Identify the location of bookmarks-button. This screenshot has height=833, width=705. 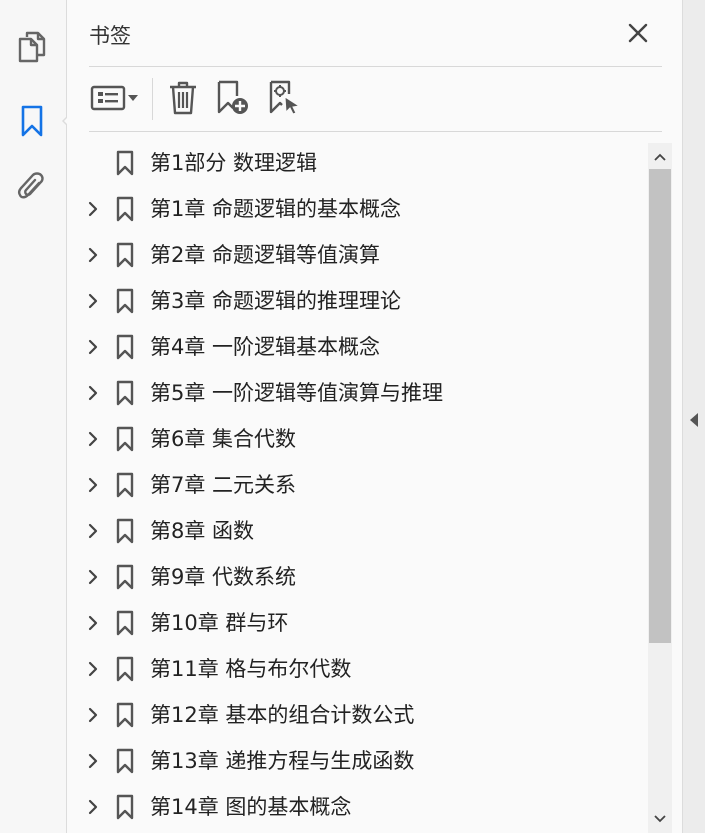
(43, 121).